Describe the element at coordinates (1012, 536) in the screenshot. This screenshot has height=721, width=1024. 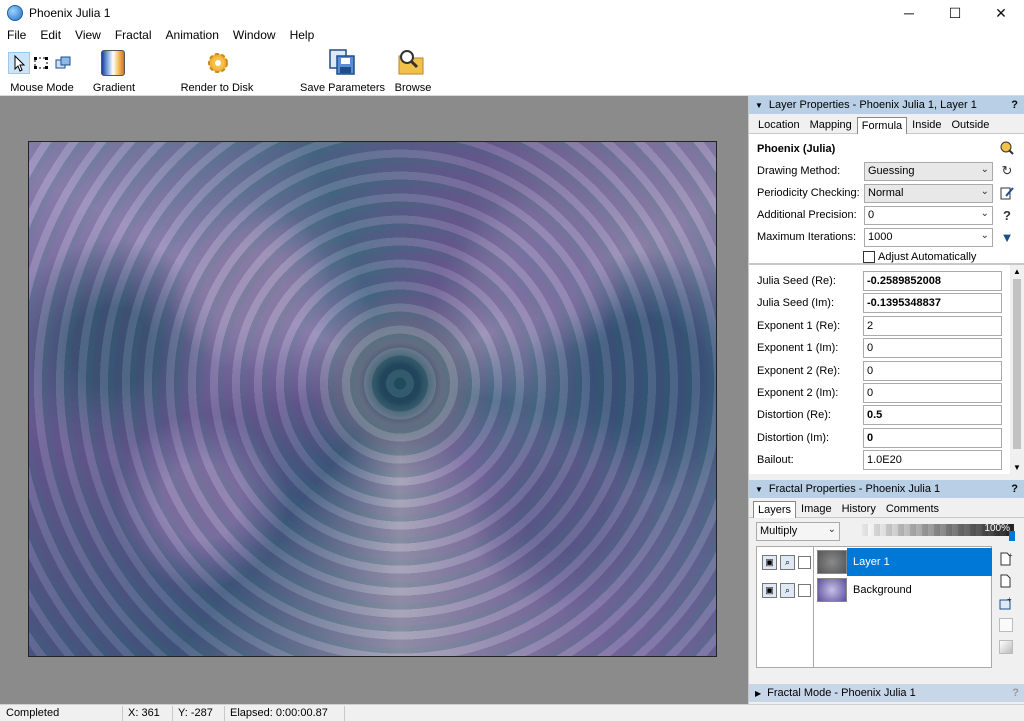
I see `opacity-handle` at that location.